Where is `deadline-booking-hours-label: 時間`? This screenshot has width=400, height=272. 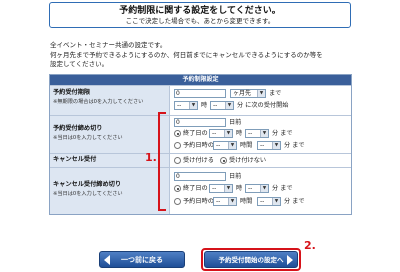
deadline-booking-hours-label: 時間 is located at coordinates (246, 145).